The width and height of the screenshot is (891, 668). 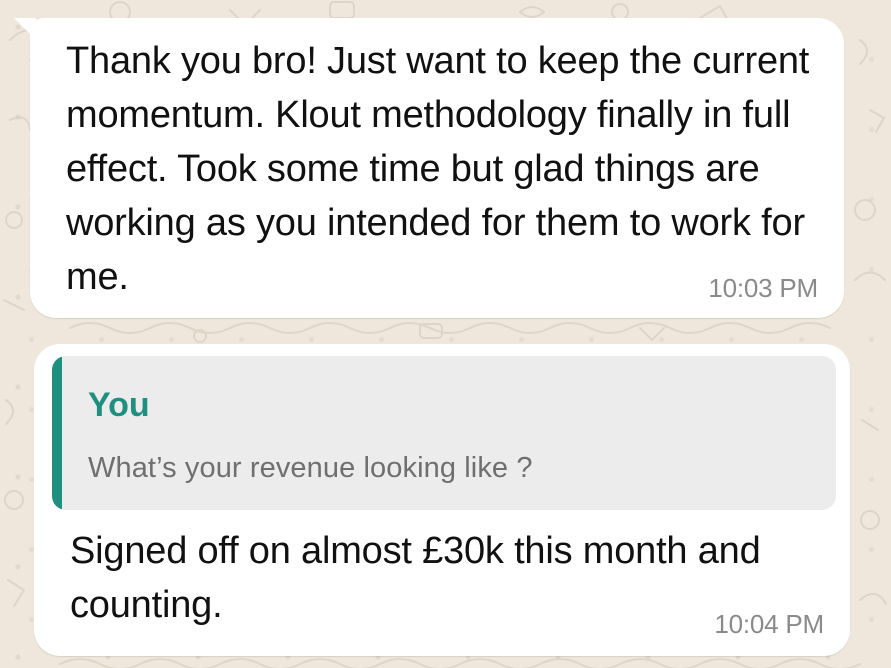 I want to click on quoted-author: You, so click(x=119, y=405).